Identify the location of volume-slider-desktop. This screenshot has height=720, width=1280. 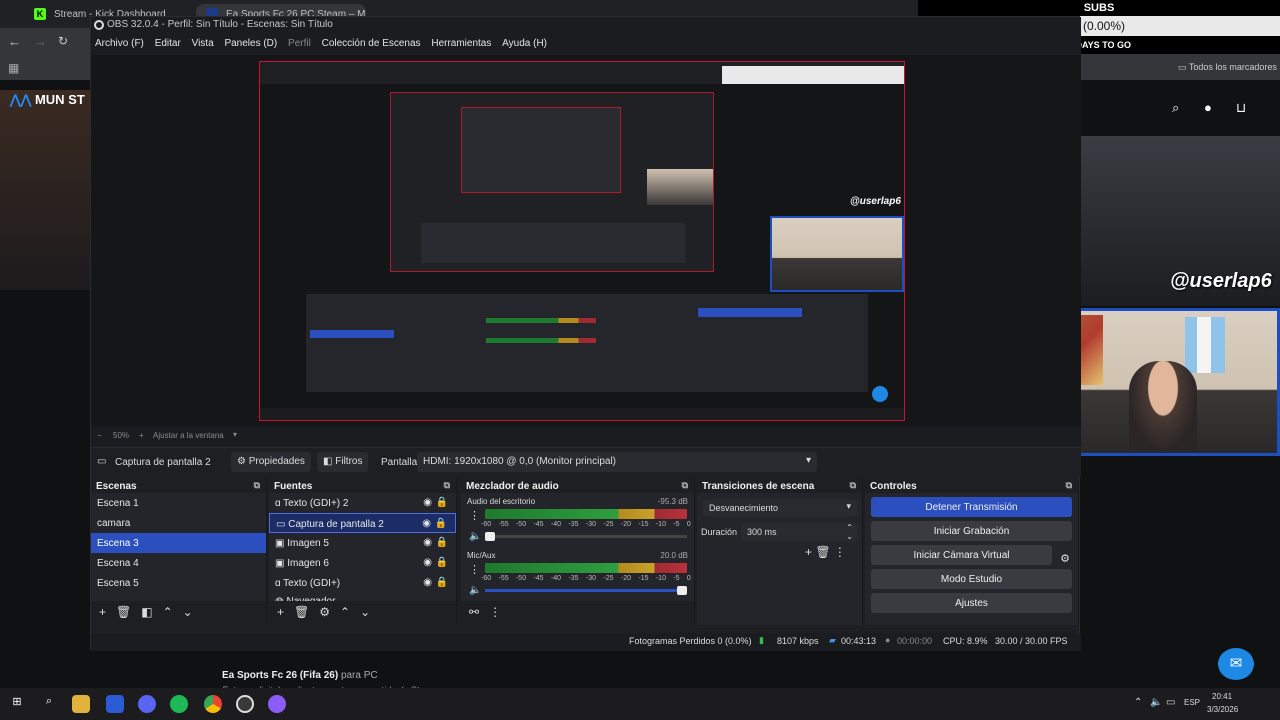
(586, 536).